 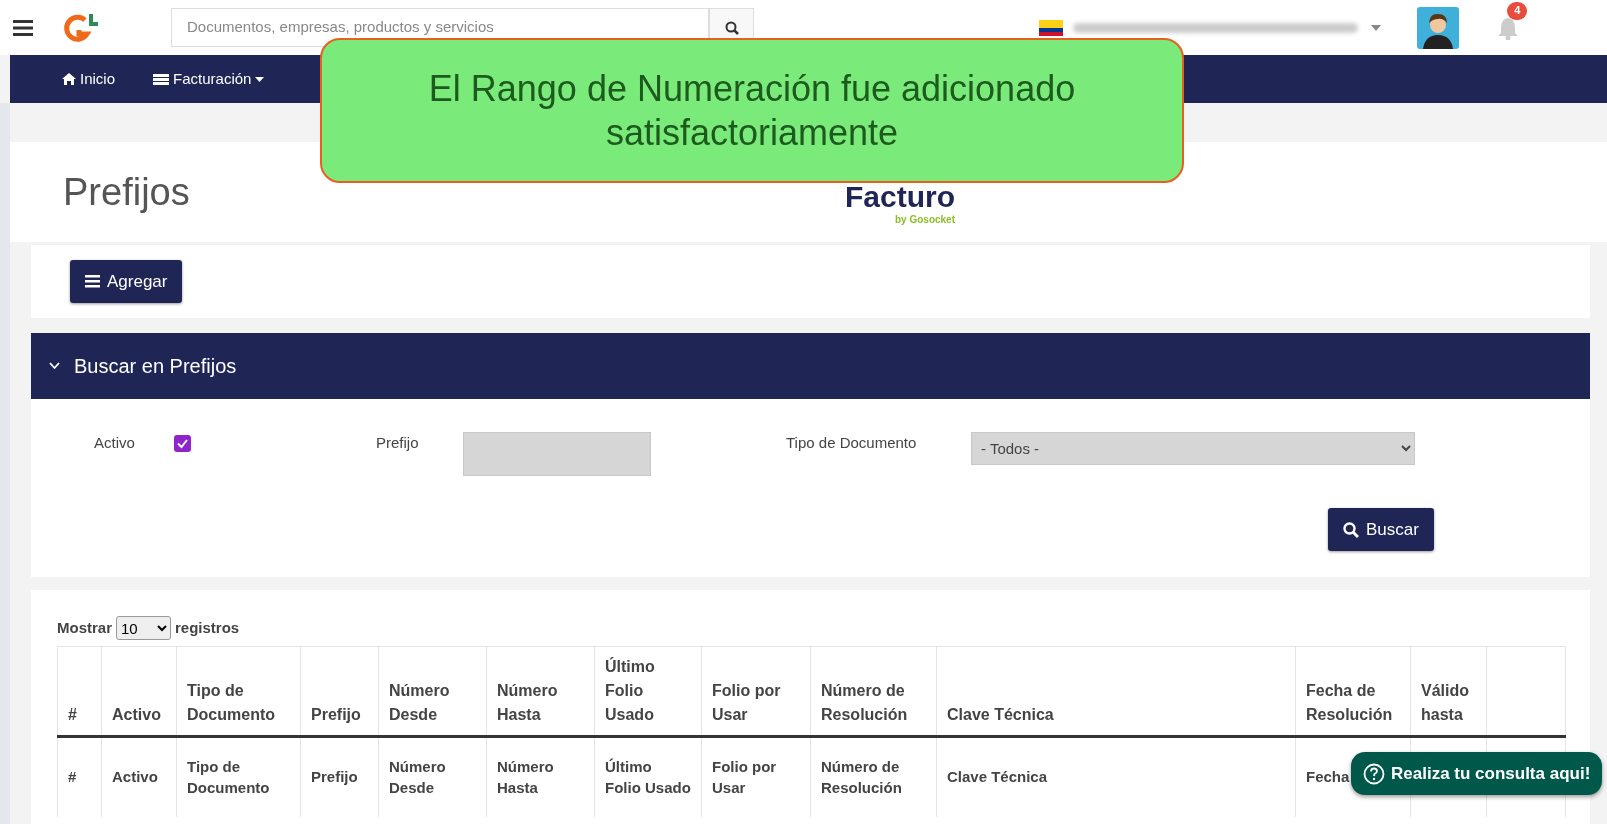 I want to click on add-button: Agregar, so click(x=126, y=281).